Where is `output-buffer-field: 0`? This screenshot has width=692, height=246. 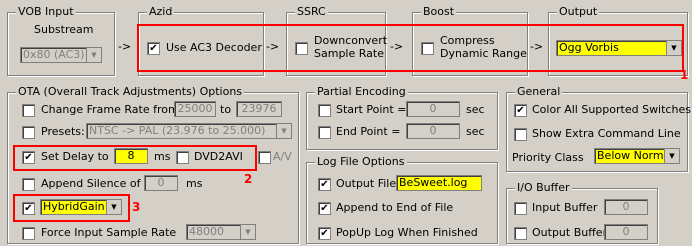
output-buffer-field: 0 is located at coordinates (626, 232).